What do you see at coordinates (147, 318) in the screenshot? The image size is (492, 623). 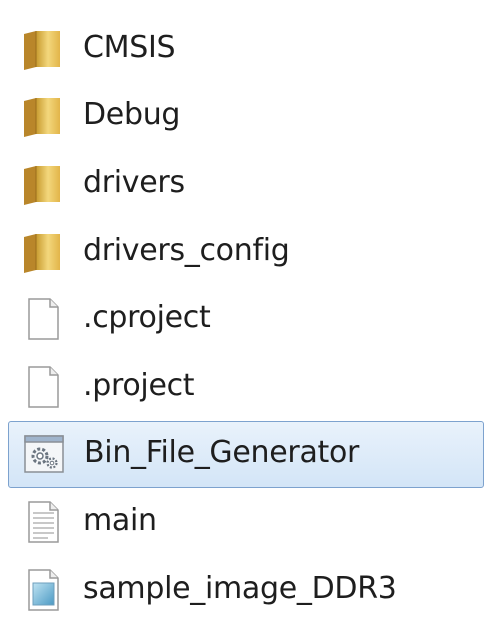 I see `file-name: .cproject` at bounding box center [147, 318].